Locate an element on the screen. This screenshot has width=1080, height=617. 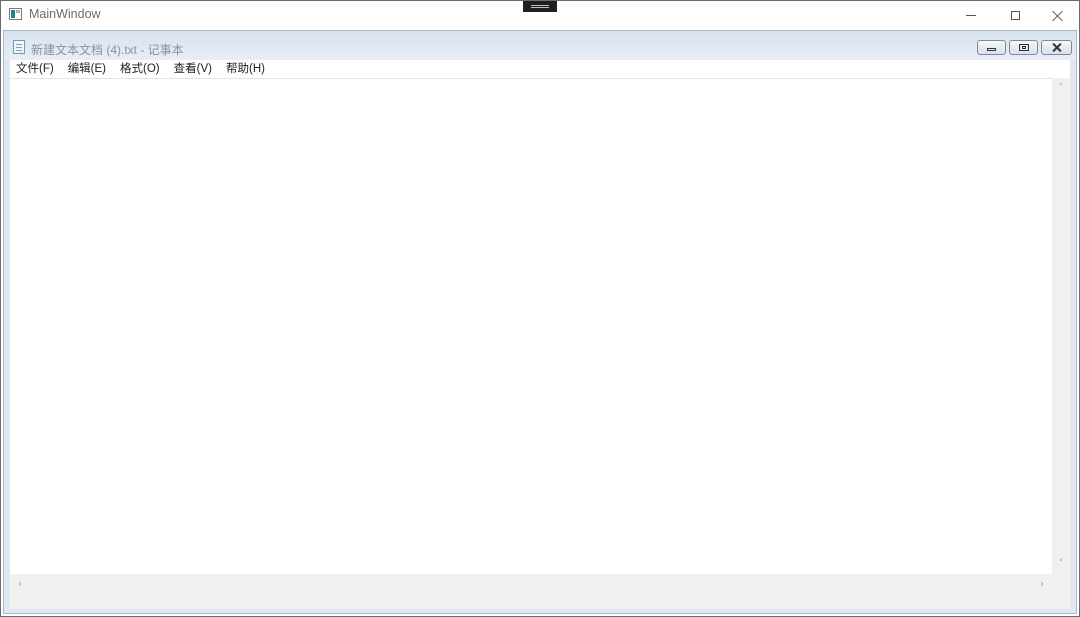
scrollbar-corner is located at coordinates (1061, 583).